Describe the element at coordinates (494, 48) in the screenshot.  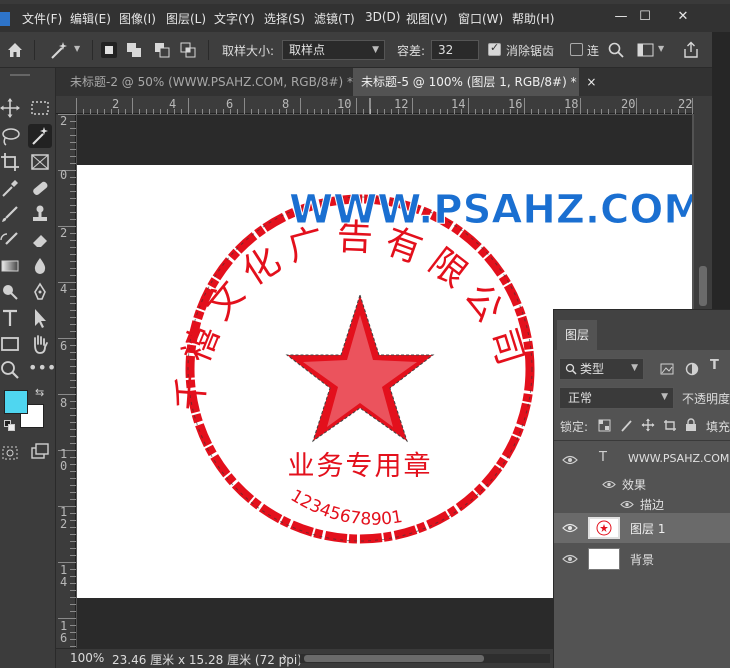
I see `antialias-checkbox` at that location.